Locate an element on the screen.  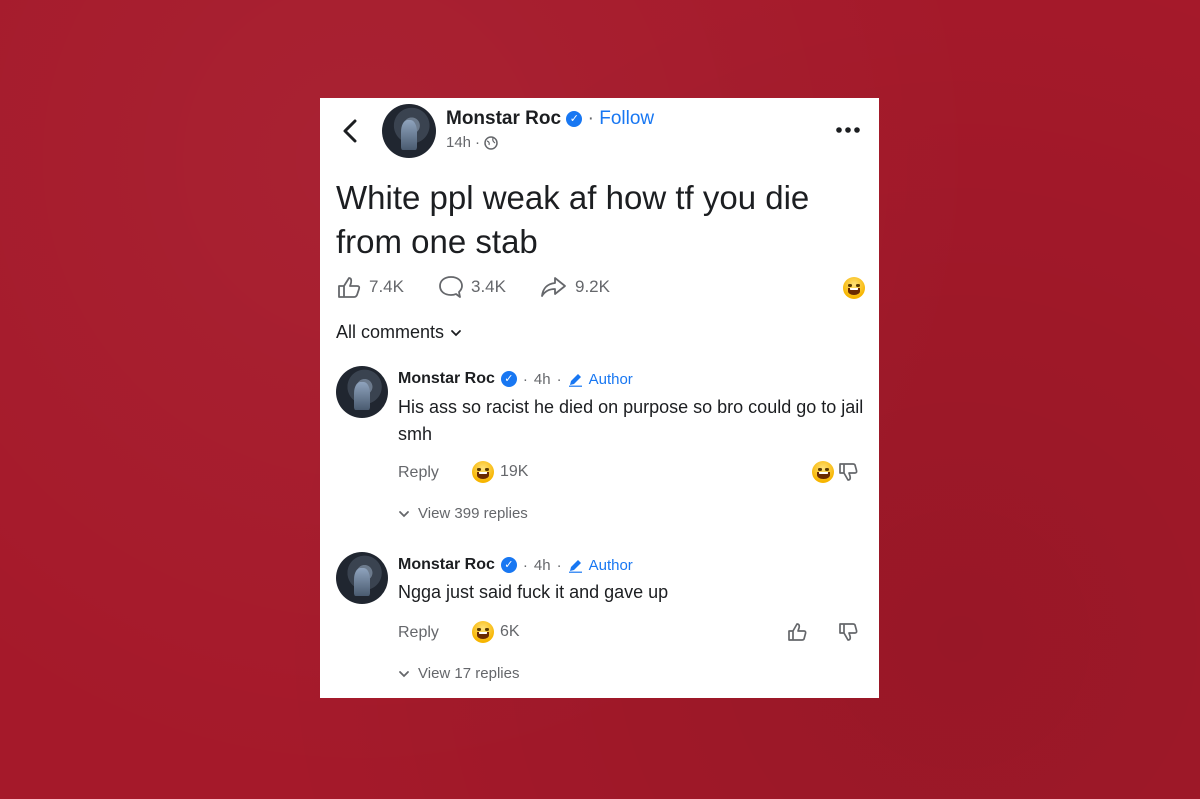
comment-bubble-icon is located at coordinates (451, 287).